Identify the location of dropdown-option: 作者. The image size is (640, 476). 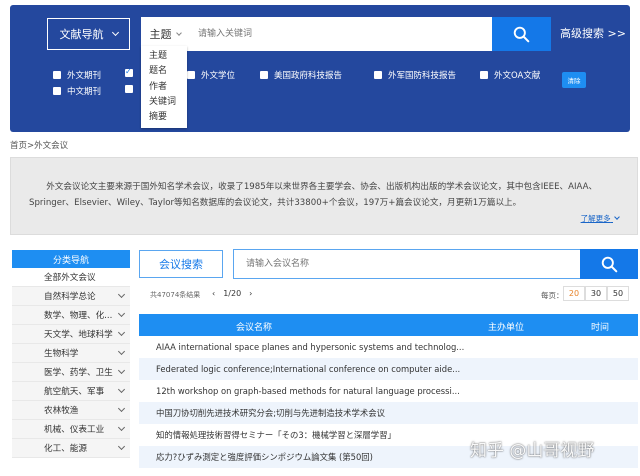
(164, 87).